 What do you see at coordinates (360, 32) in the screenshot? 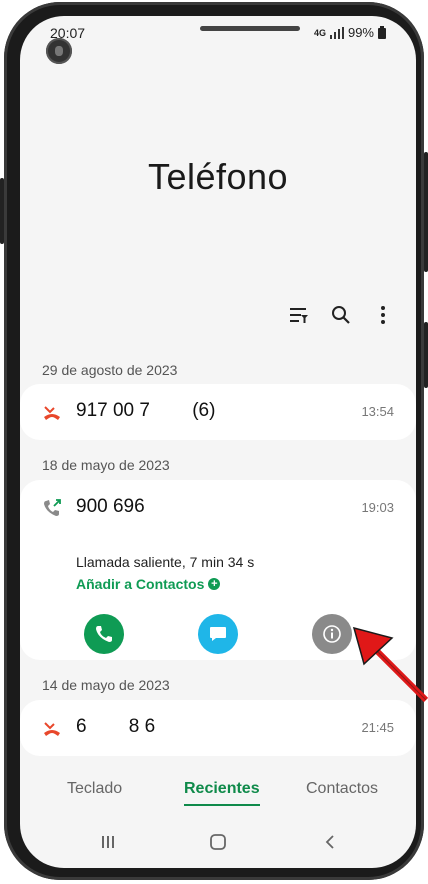
I see `battery-text: 99%` at bounding box center [360, 32].